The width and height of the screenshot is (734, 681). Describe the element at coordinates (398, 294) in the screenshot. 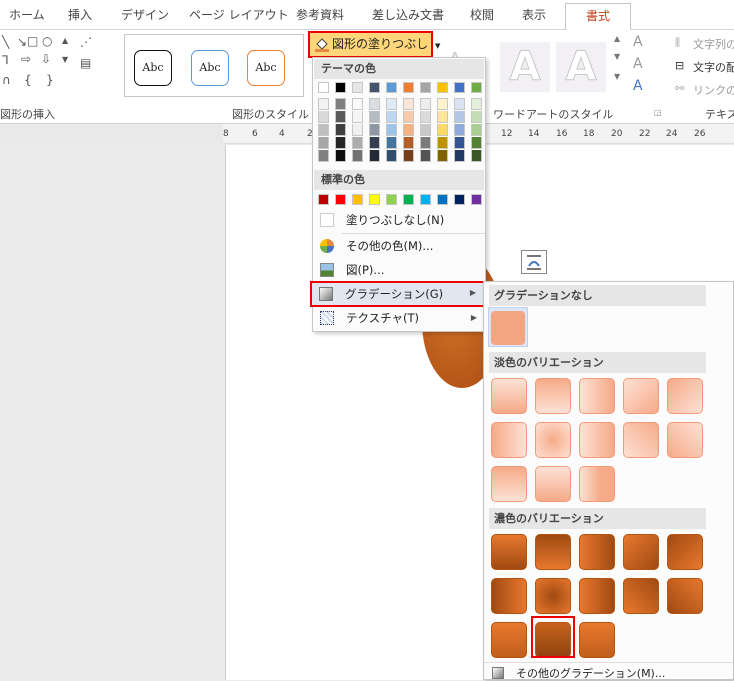

I see `gradient-fill-item: グラデーション(G) ▶` at that location.